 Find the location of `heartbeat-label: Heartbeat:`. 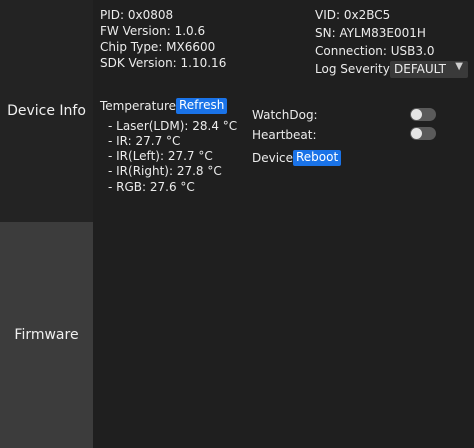

heartbeat-label: Heartbeat: is located at coordinates (284, 135).